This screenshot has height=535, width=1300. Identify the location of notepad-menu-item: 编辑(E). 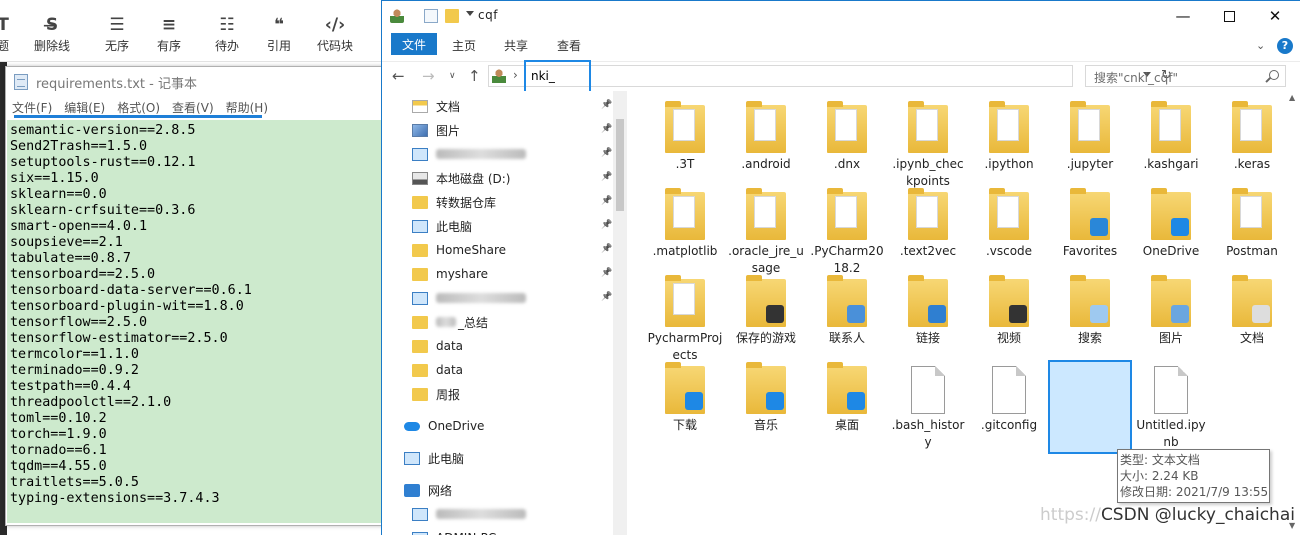
(84, 107).